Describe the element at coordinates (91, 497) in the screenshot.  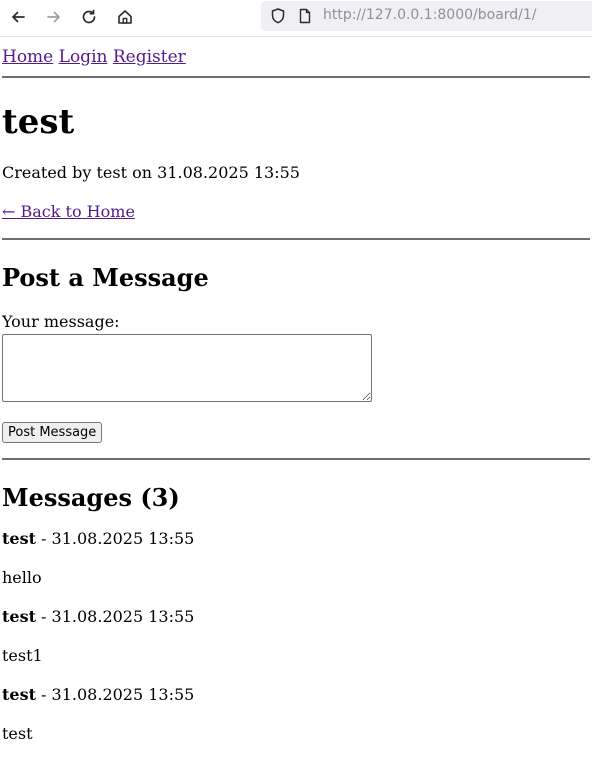
I see `messages-heading: Messages (3)` at that location.